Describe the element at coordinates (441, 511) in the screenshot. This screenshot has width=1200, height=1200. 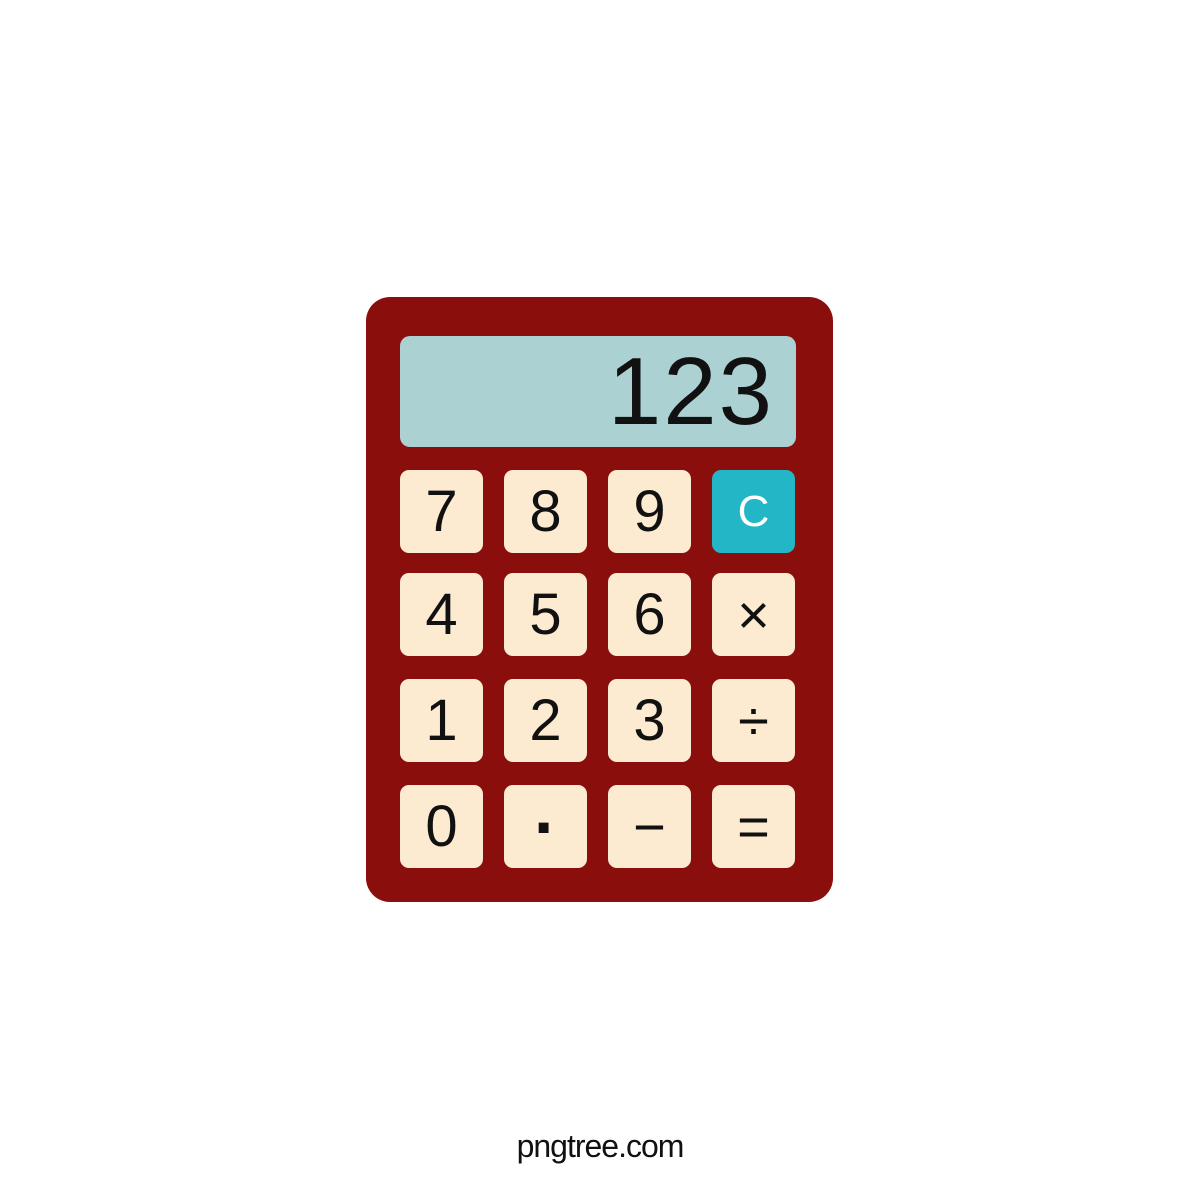
I see `key-7: 7` at that location.